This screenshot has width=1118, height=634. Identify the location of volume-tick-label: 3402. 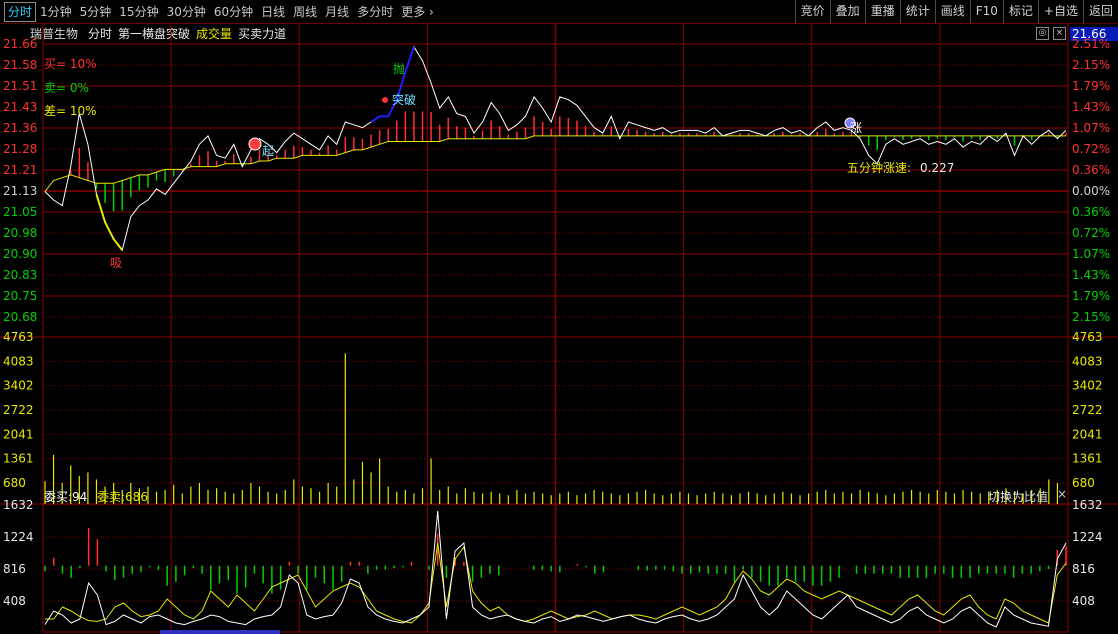
(18, 386).